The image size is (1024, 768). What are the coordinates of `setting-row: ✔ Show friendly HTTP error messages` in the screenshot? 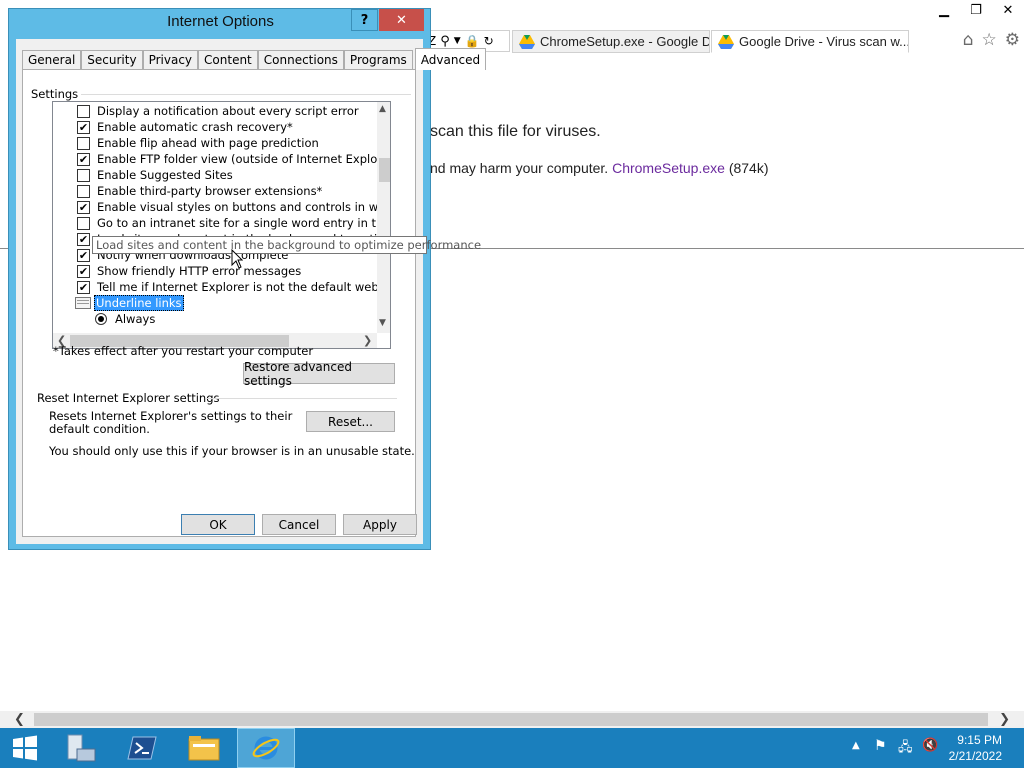 It's located at (189, 271).